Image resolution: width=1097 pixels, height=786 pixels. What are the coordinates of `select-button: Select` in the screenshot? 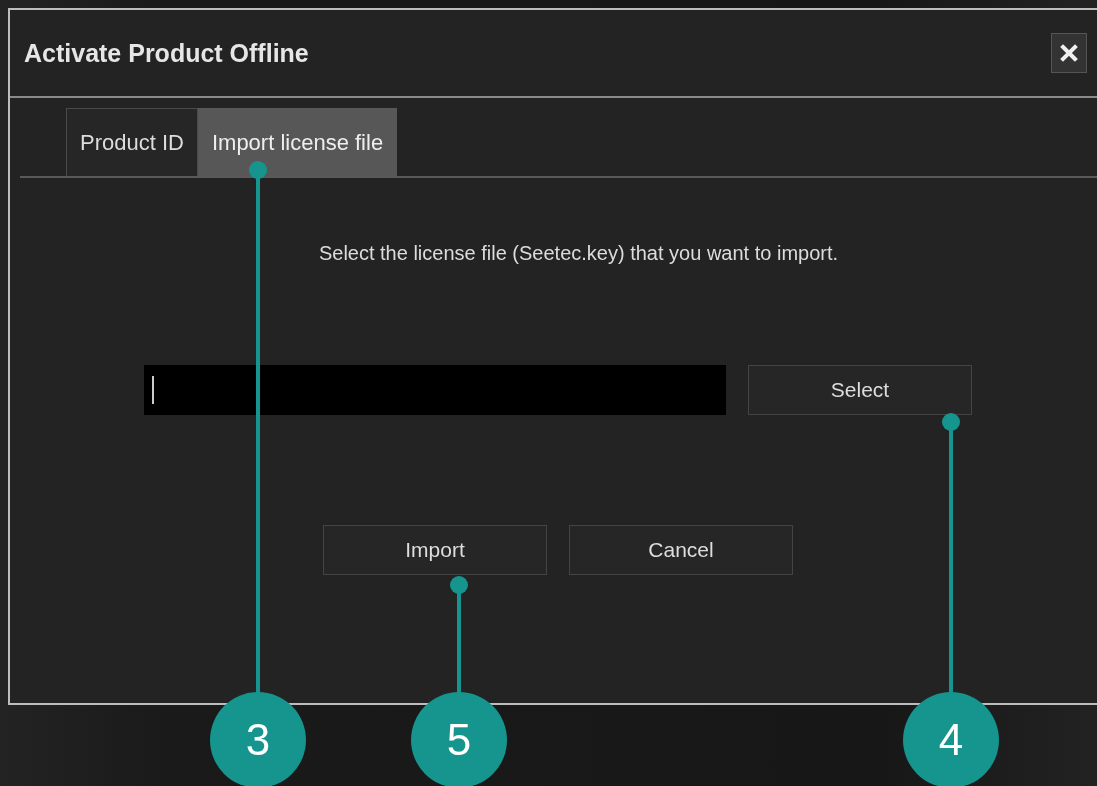 It's located at (860, 390).